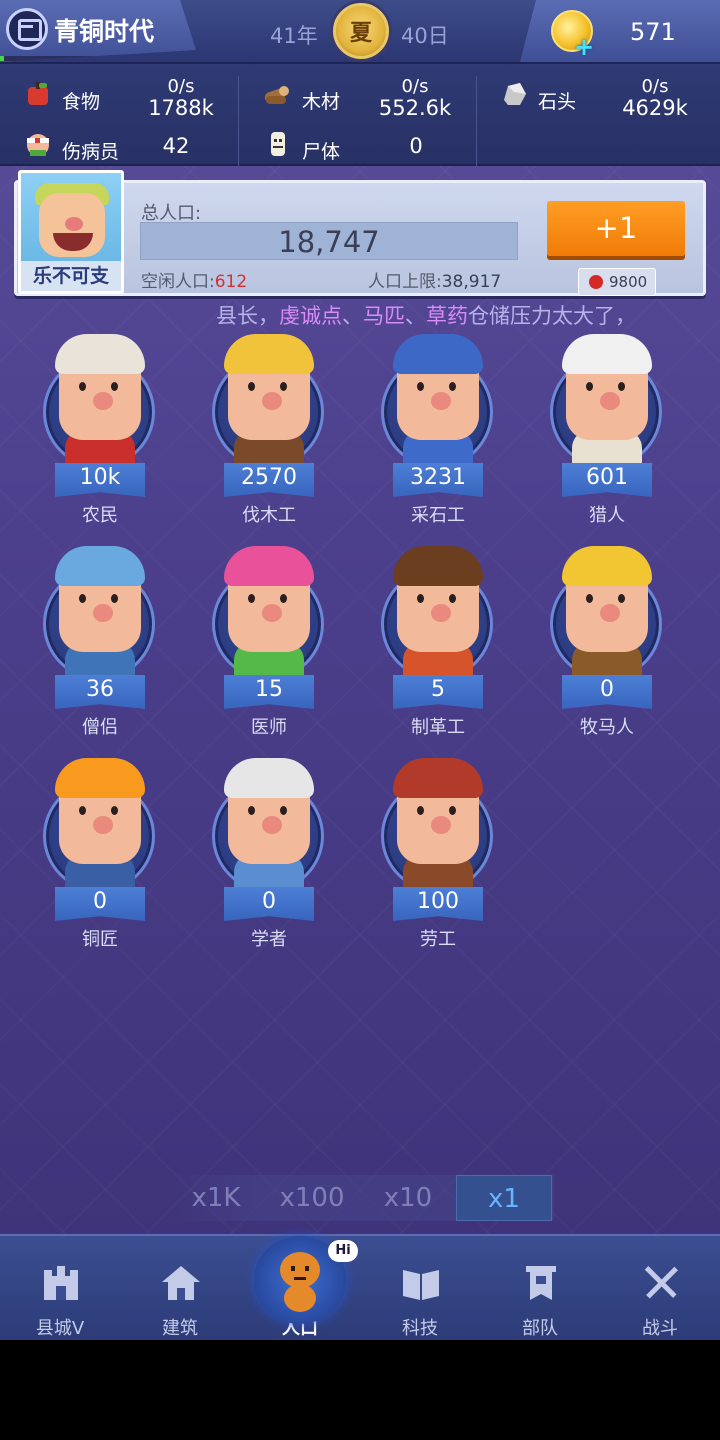 The height and width of the screenshot is (1440, 720). What do you see at coordinates (60, 1288) in the screenshot?
I see `nav-county: 县城V` at bounding box center [60, 1288].